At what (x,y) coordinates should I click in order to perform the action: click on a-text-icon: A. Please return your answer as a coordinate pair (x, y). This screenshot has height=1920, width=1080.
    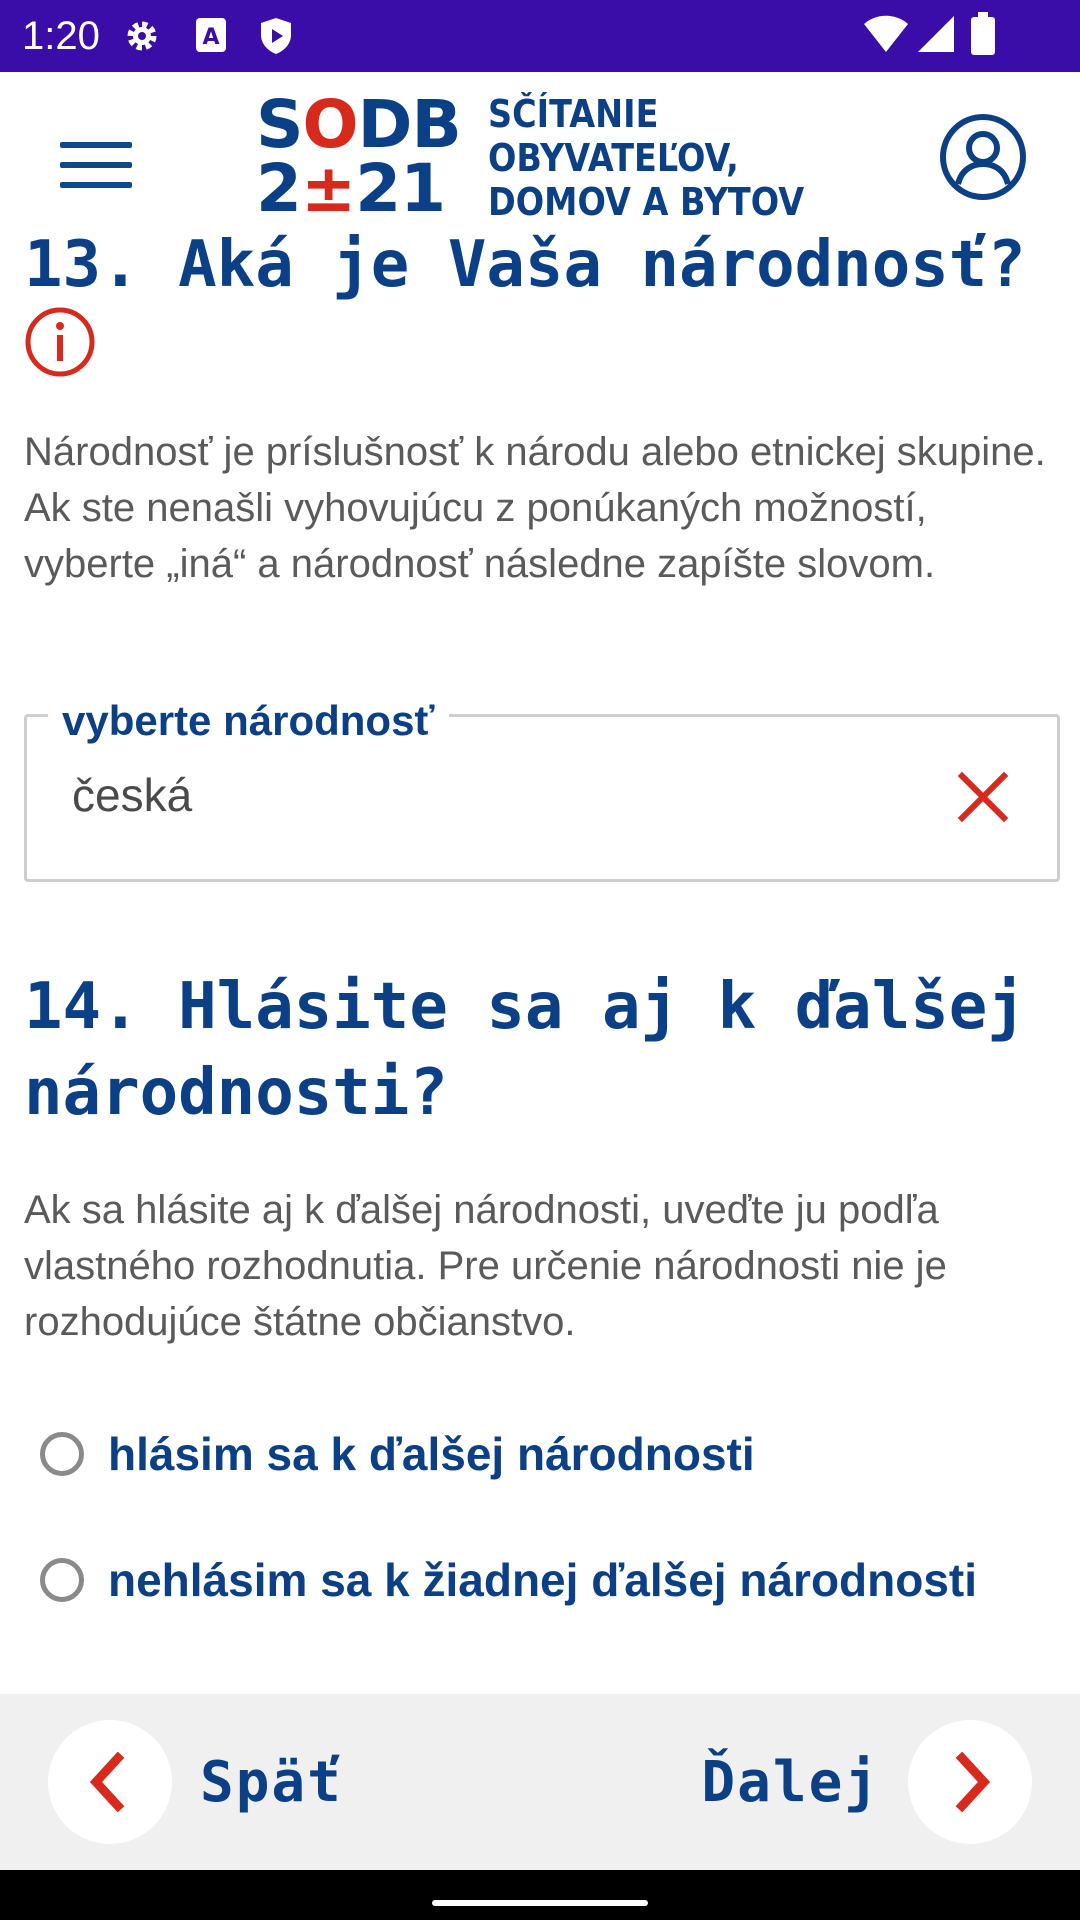
    Looking at the image, I should click on (212, 38).